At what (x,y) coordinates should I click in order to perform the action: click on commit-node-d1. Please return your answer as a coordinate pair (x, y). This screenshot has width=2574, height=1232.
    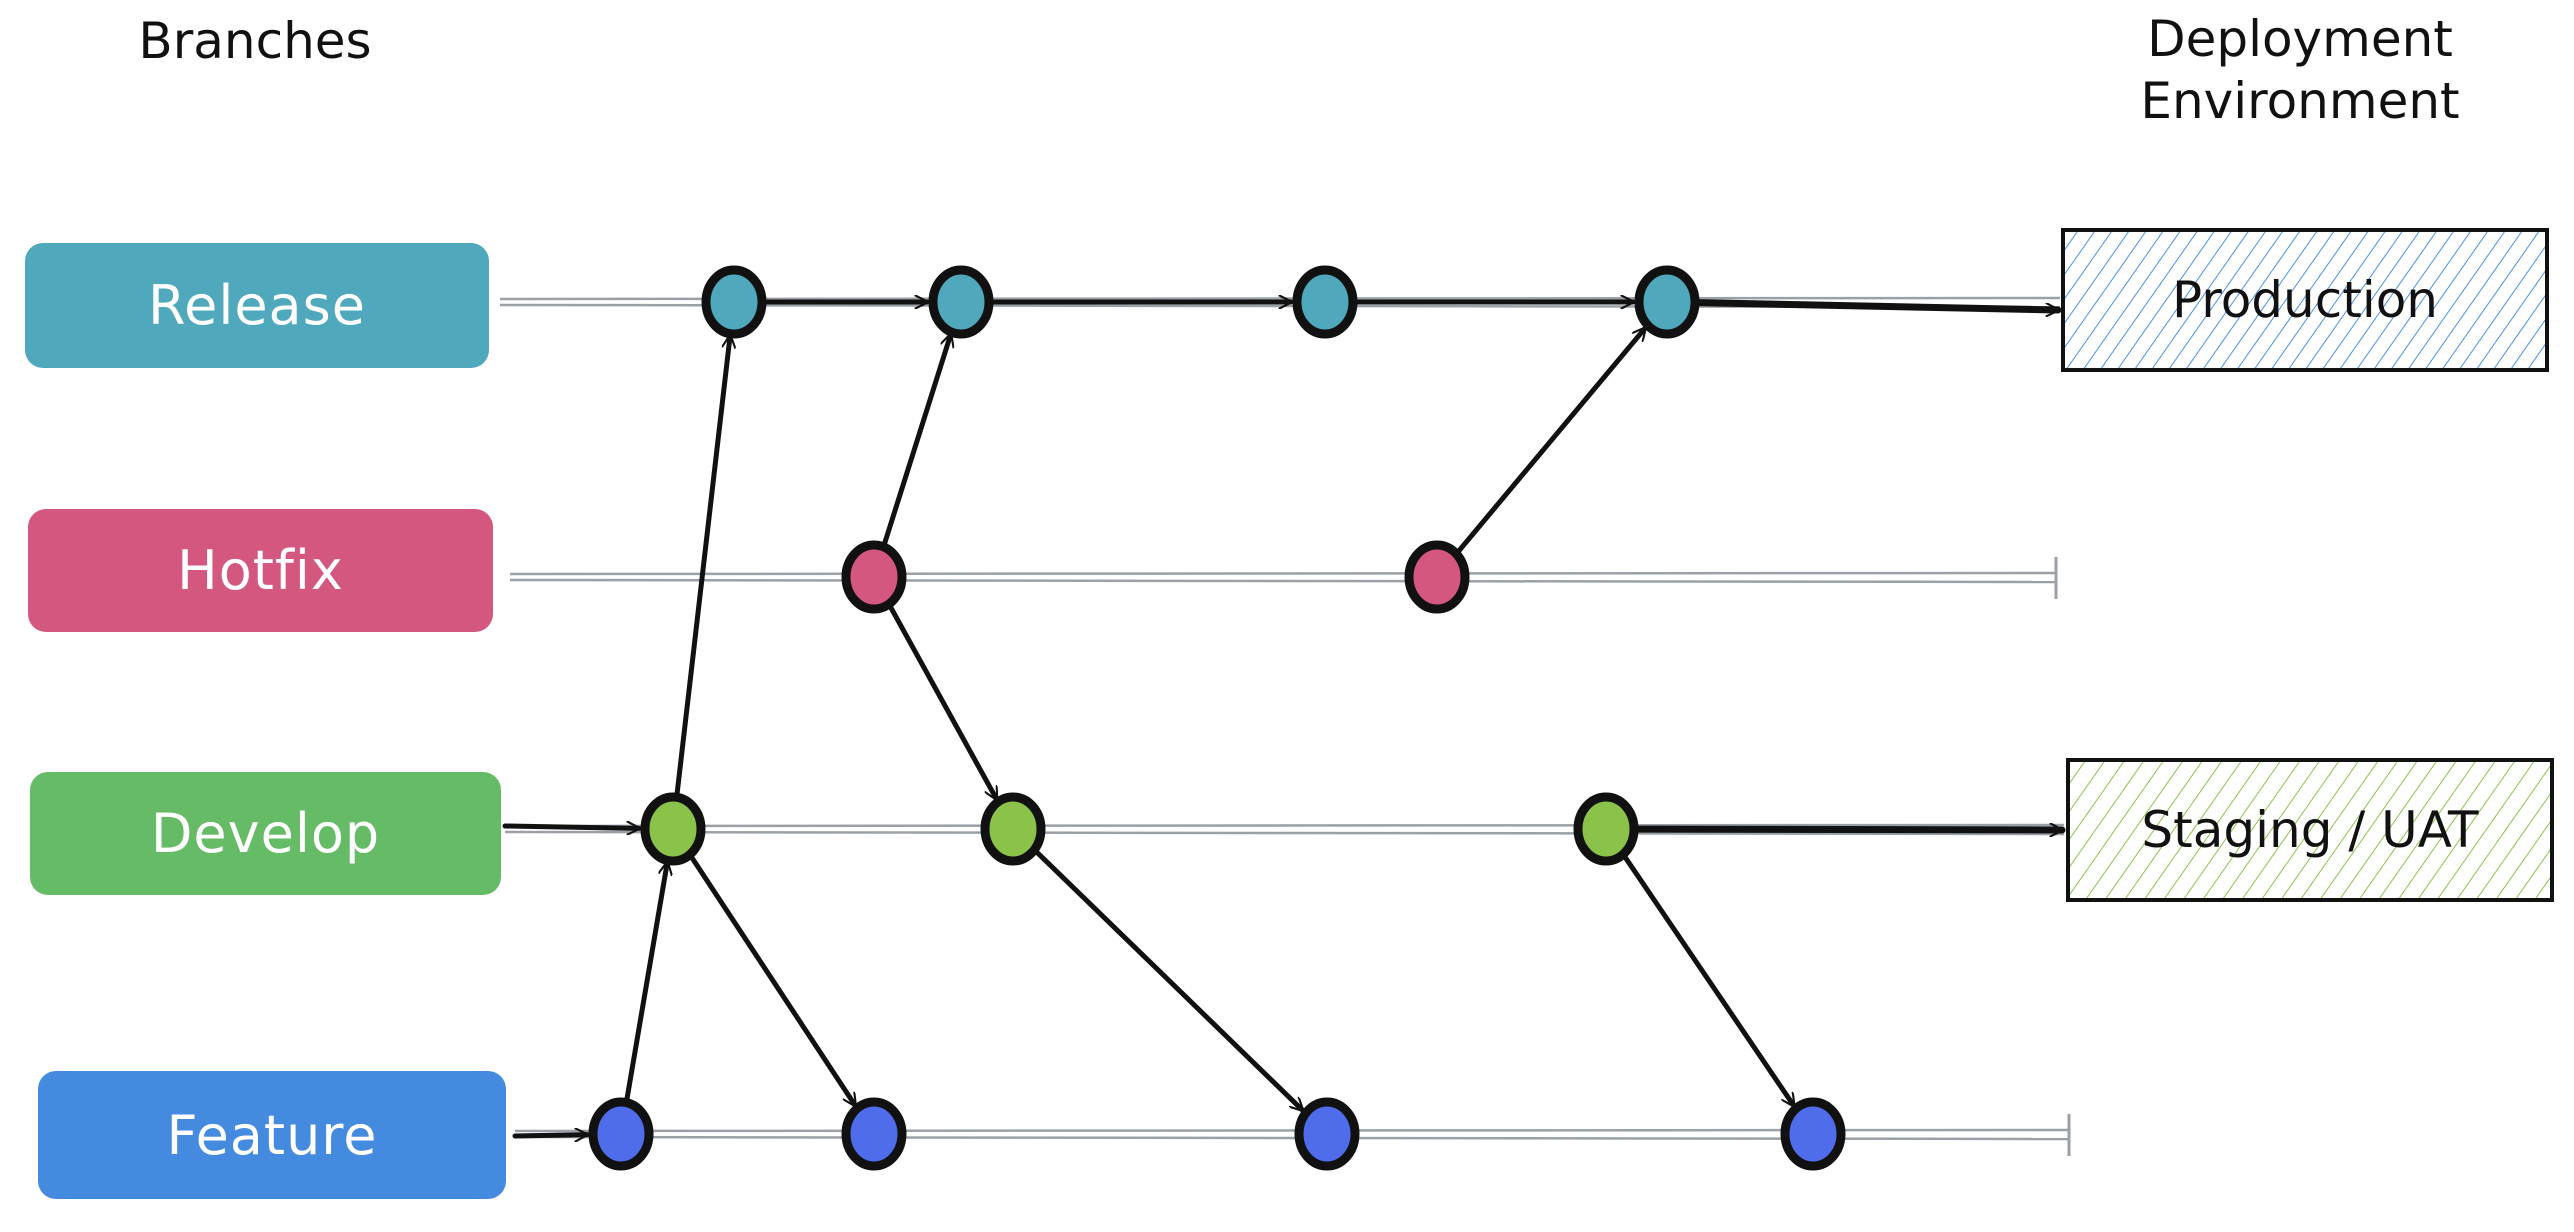
    Looking at the image, I should click on (673, 829).